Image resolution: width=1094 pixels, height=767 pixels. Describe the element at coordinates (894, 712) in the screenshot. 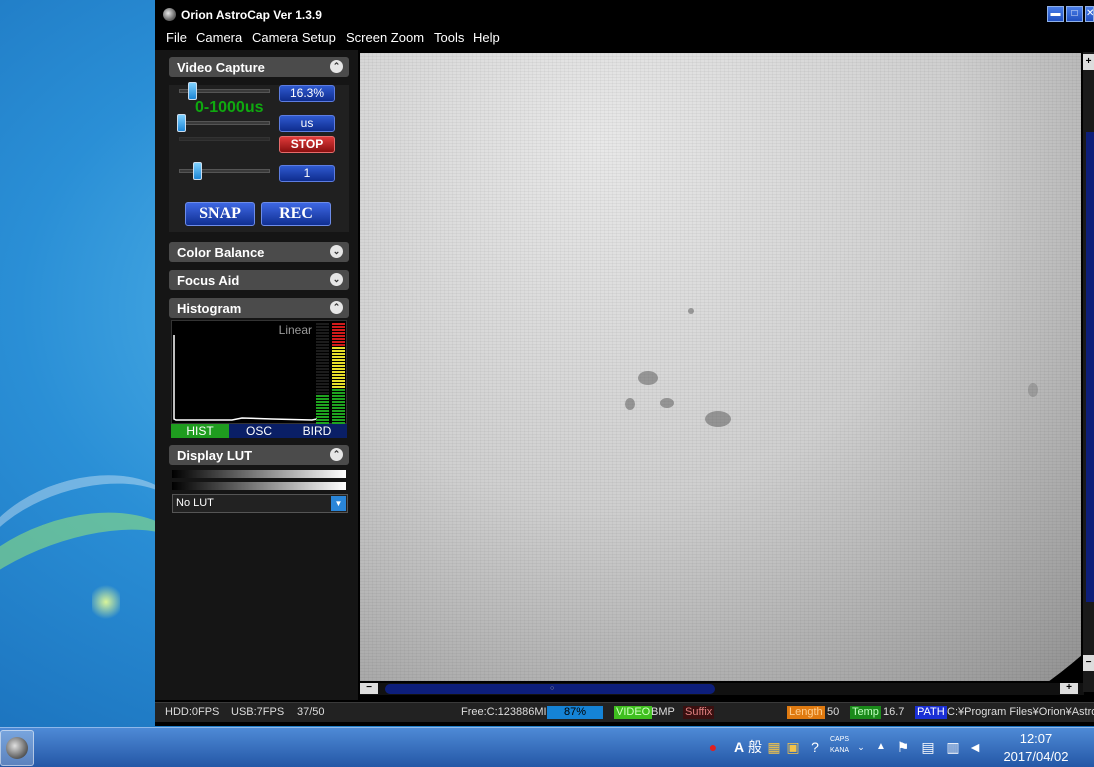

I see `temp-value: 16.7` at that location.